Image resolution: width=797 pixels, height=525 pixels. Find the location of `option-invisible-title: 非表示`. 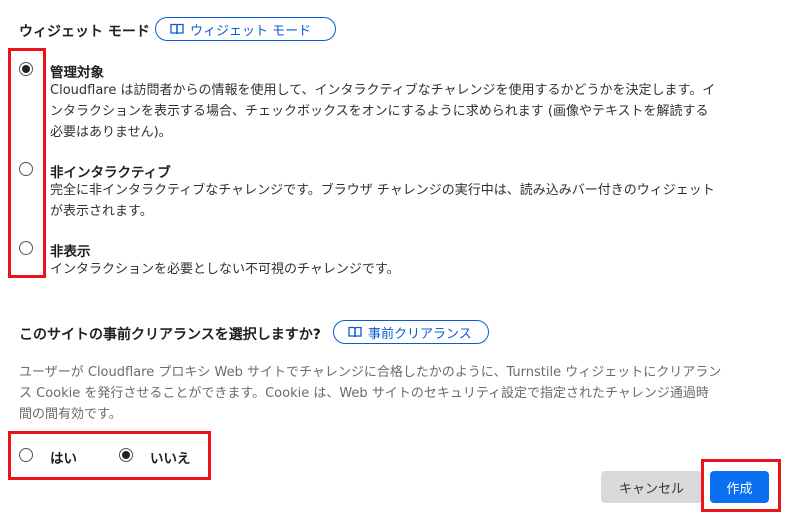

option-invisible-title: 非表示 is located at coordinates (70, 252).